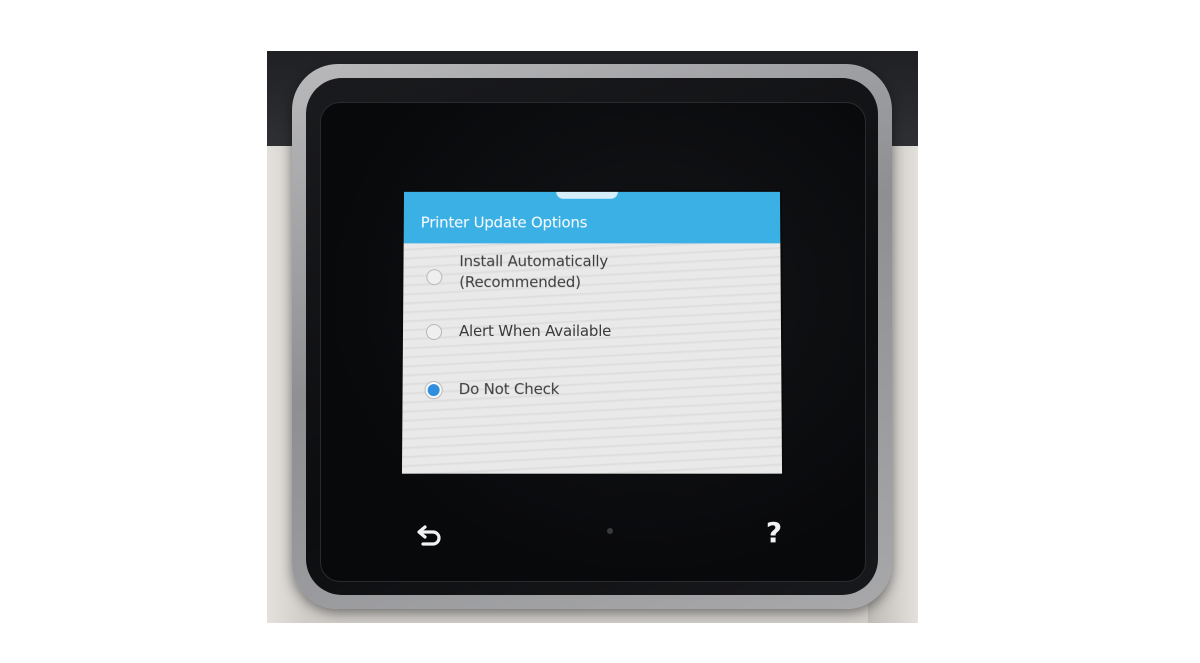 This screenshot has width=1200, height=663. I want to click on option-label: Do Not Check, so click(509, 389).